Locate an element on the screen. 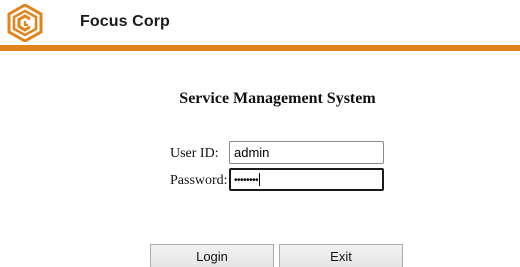 Image resolution: width=520 pixels, height=267 pixels. header-accent-bar is located at coordinates (260, 48).